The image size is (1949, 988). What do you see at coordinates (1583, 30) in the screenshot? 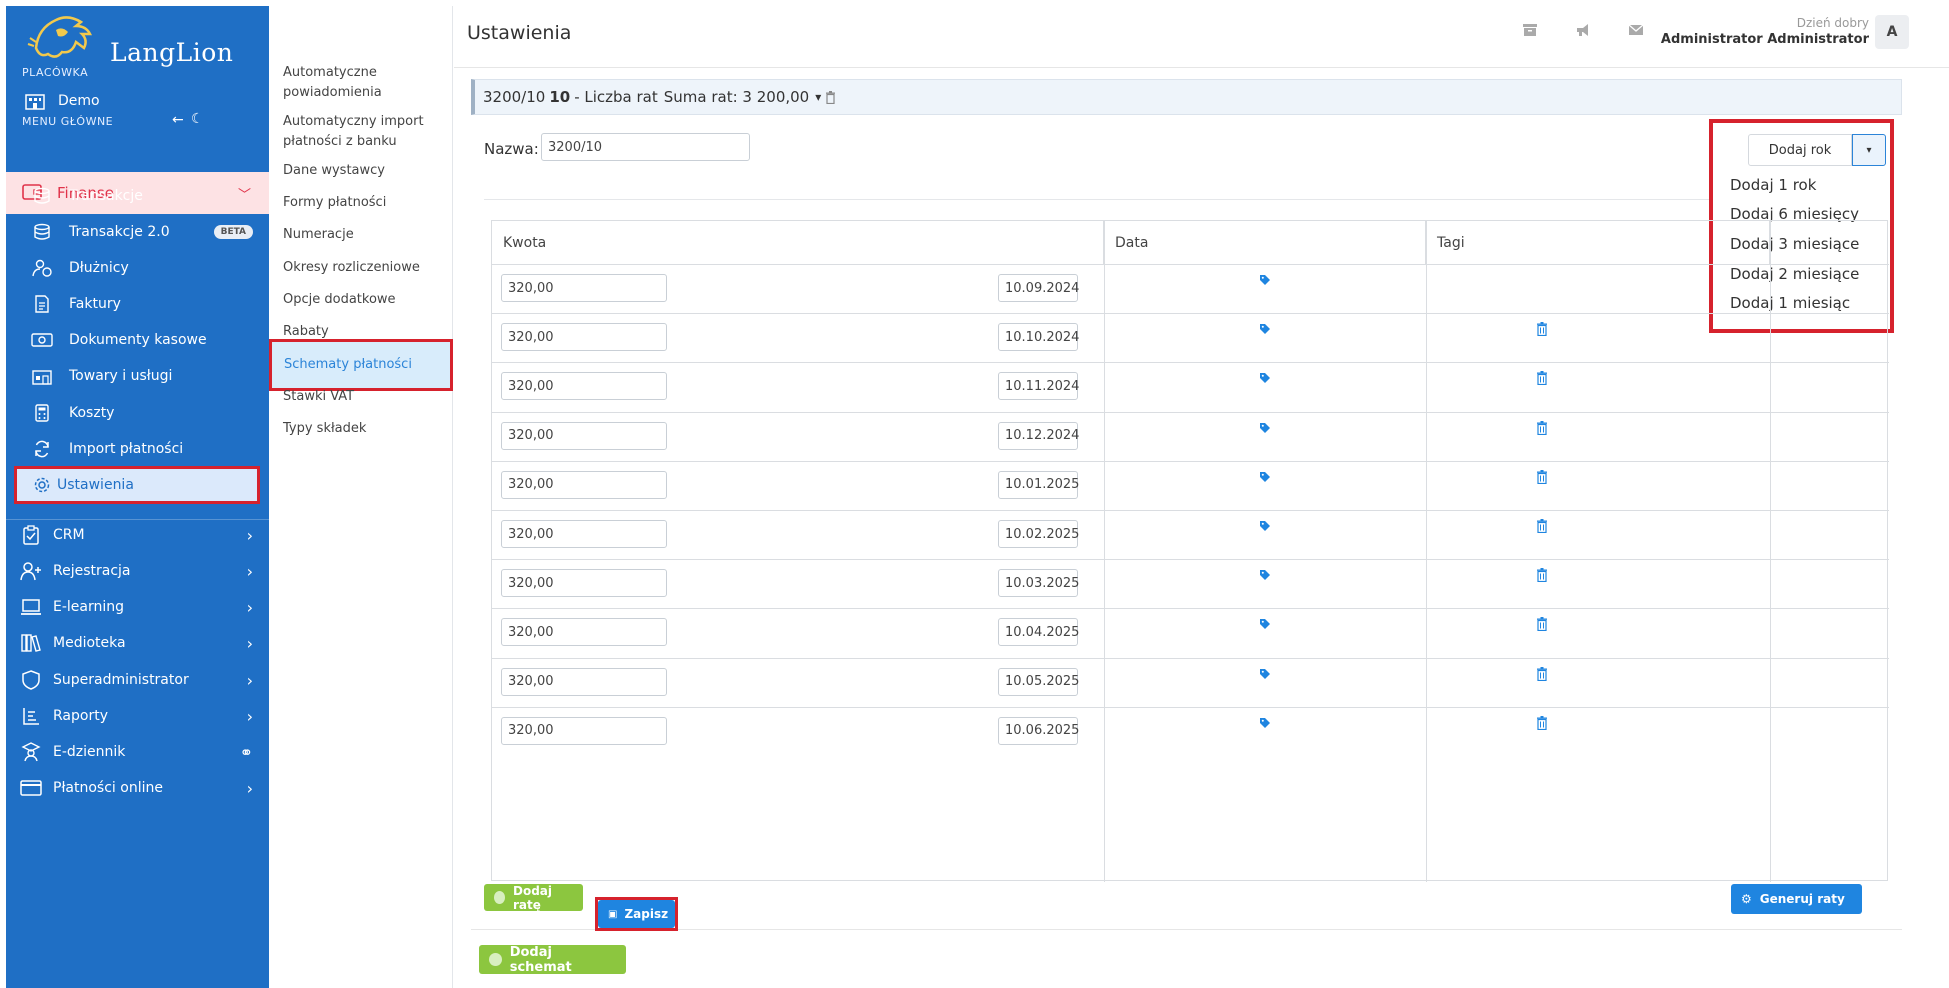
I see `megaphone-icon` at bounding box center [1583, 30].